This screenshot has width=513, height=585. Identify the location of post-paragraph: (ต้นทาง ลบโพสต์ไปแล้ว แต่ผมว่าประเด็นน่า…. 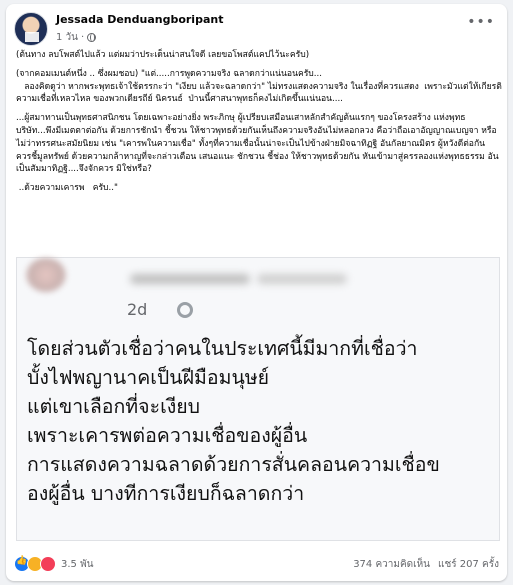
(163, 55).